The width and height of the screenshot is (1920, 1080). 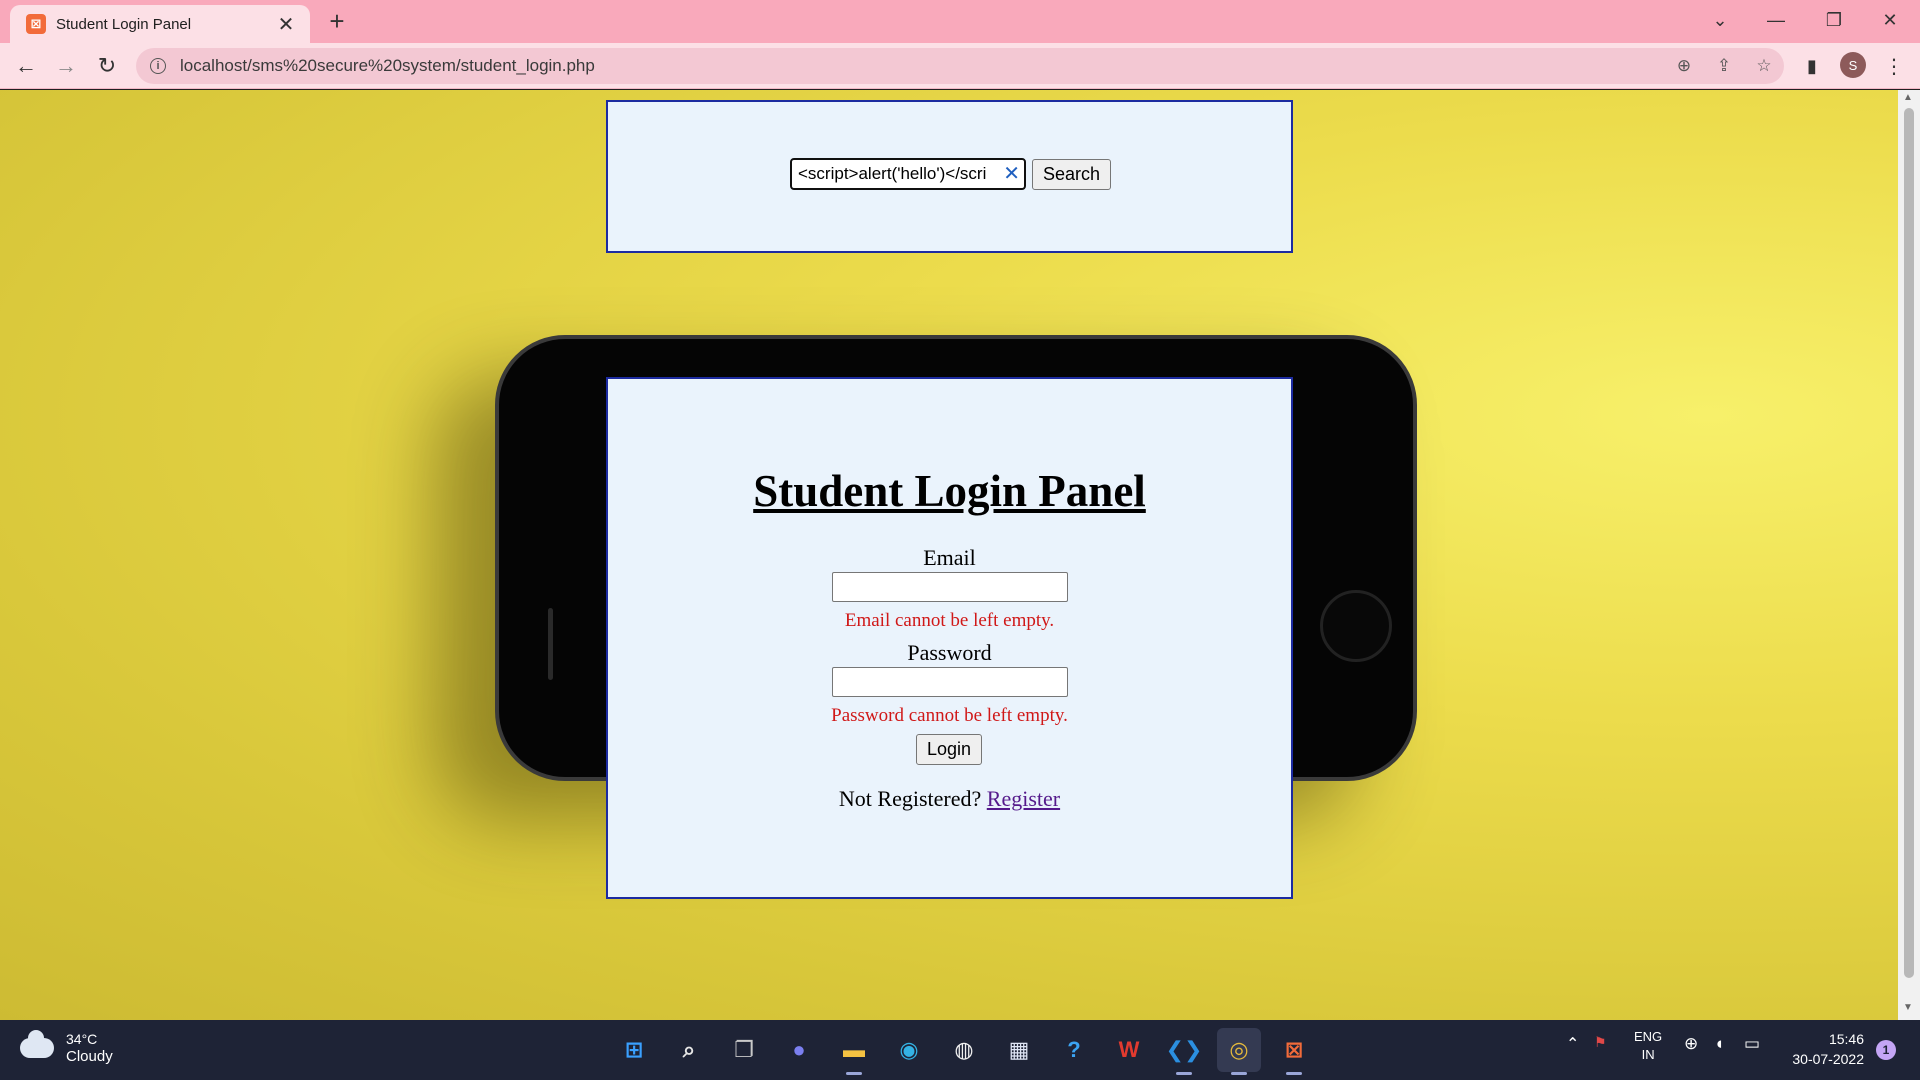 What do you see at coordinates (1648, 1054) in the screenshot?
I see `region-code: IN` at bounding box center [1648, 1054].